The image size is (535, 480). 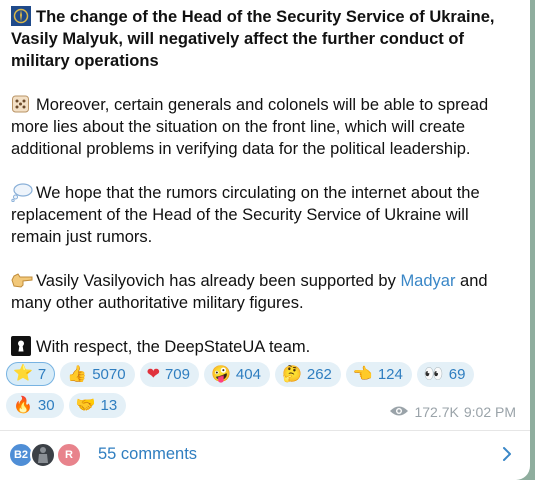 I want to click on dice-icon, so click(x=22, y=104).